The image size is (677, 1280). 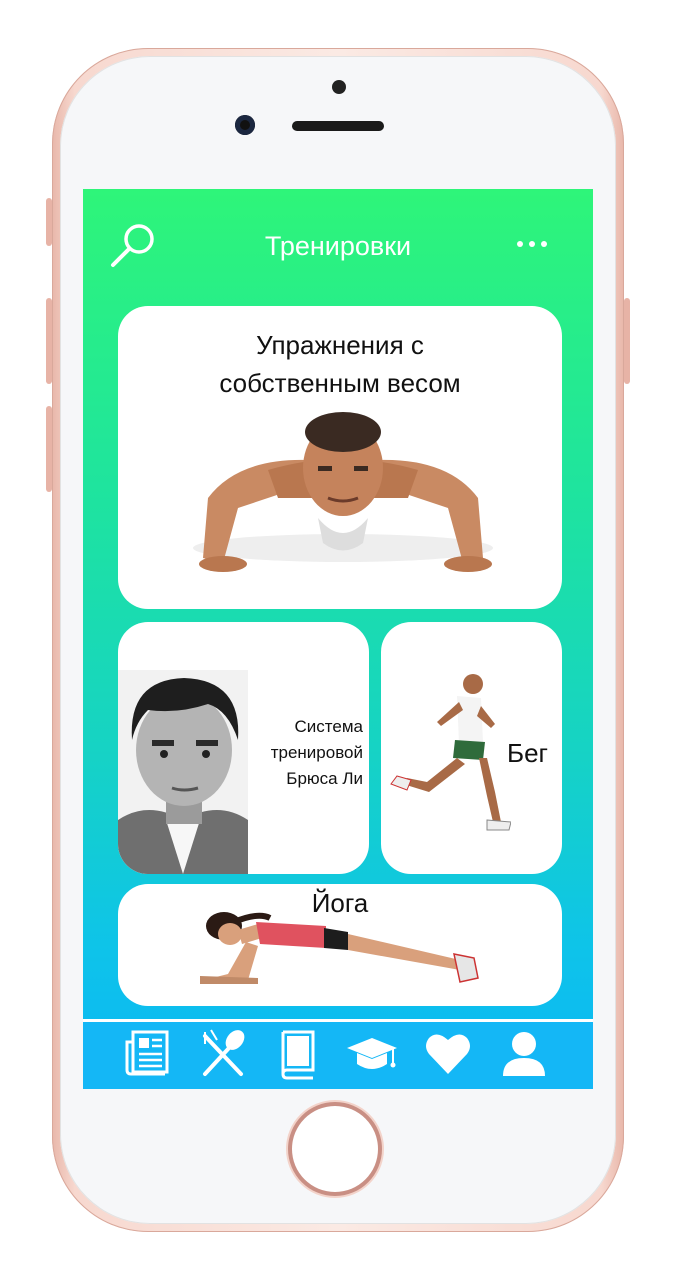 What do you see at coordinates (338, 1054) in the screenshot?
I see `bottom-tab-bar` at bounding box center [338, 1054].